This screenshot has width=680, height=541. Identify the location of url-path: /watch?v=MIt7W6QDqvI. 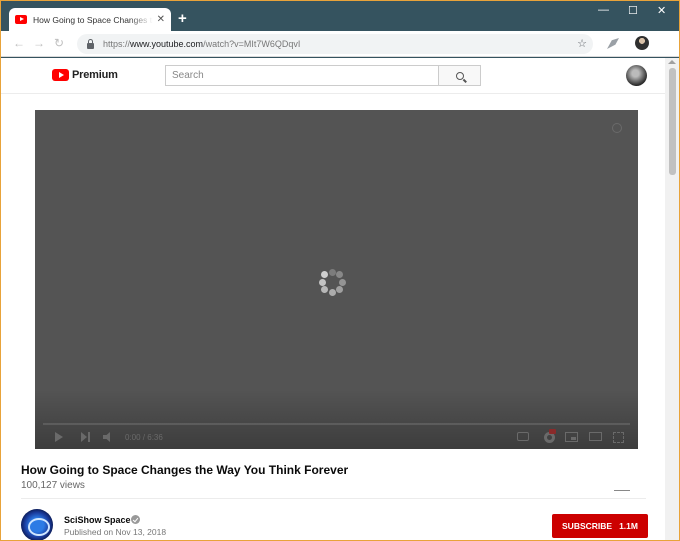
(252, 44).